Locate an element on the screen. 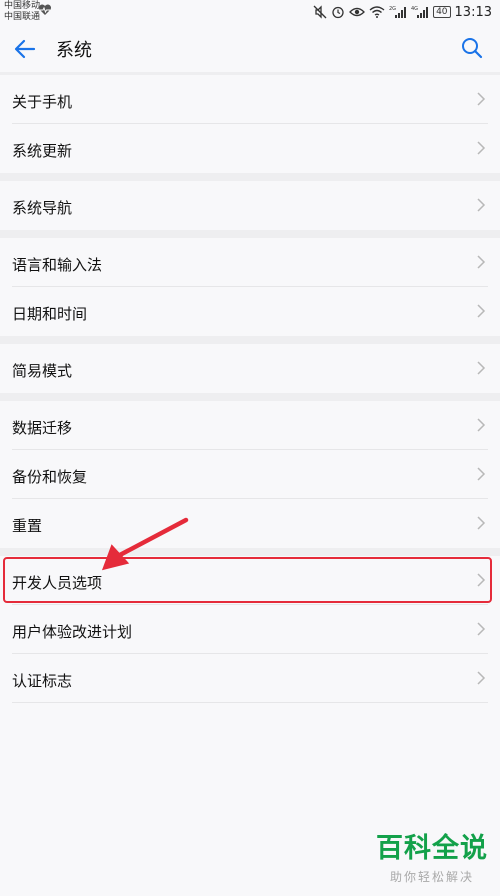 The height and width of the screenshot is (896, 500). carrier-1: 中国移动 is located at coordinates (22, 6).